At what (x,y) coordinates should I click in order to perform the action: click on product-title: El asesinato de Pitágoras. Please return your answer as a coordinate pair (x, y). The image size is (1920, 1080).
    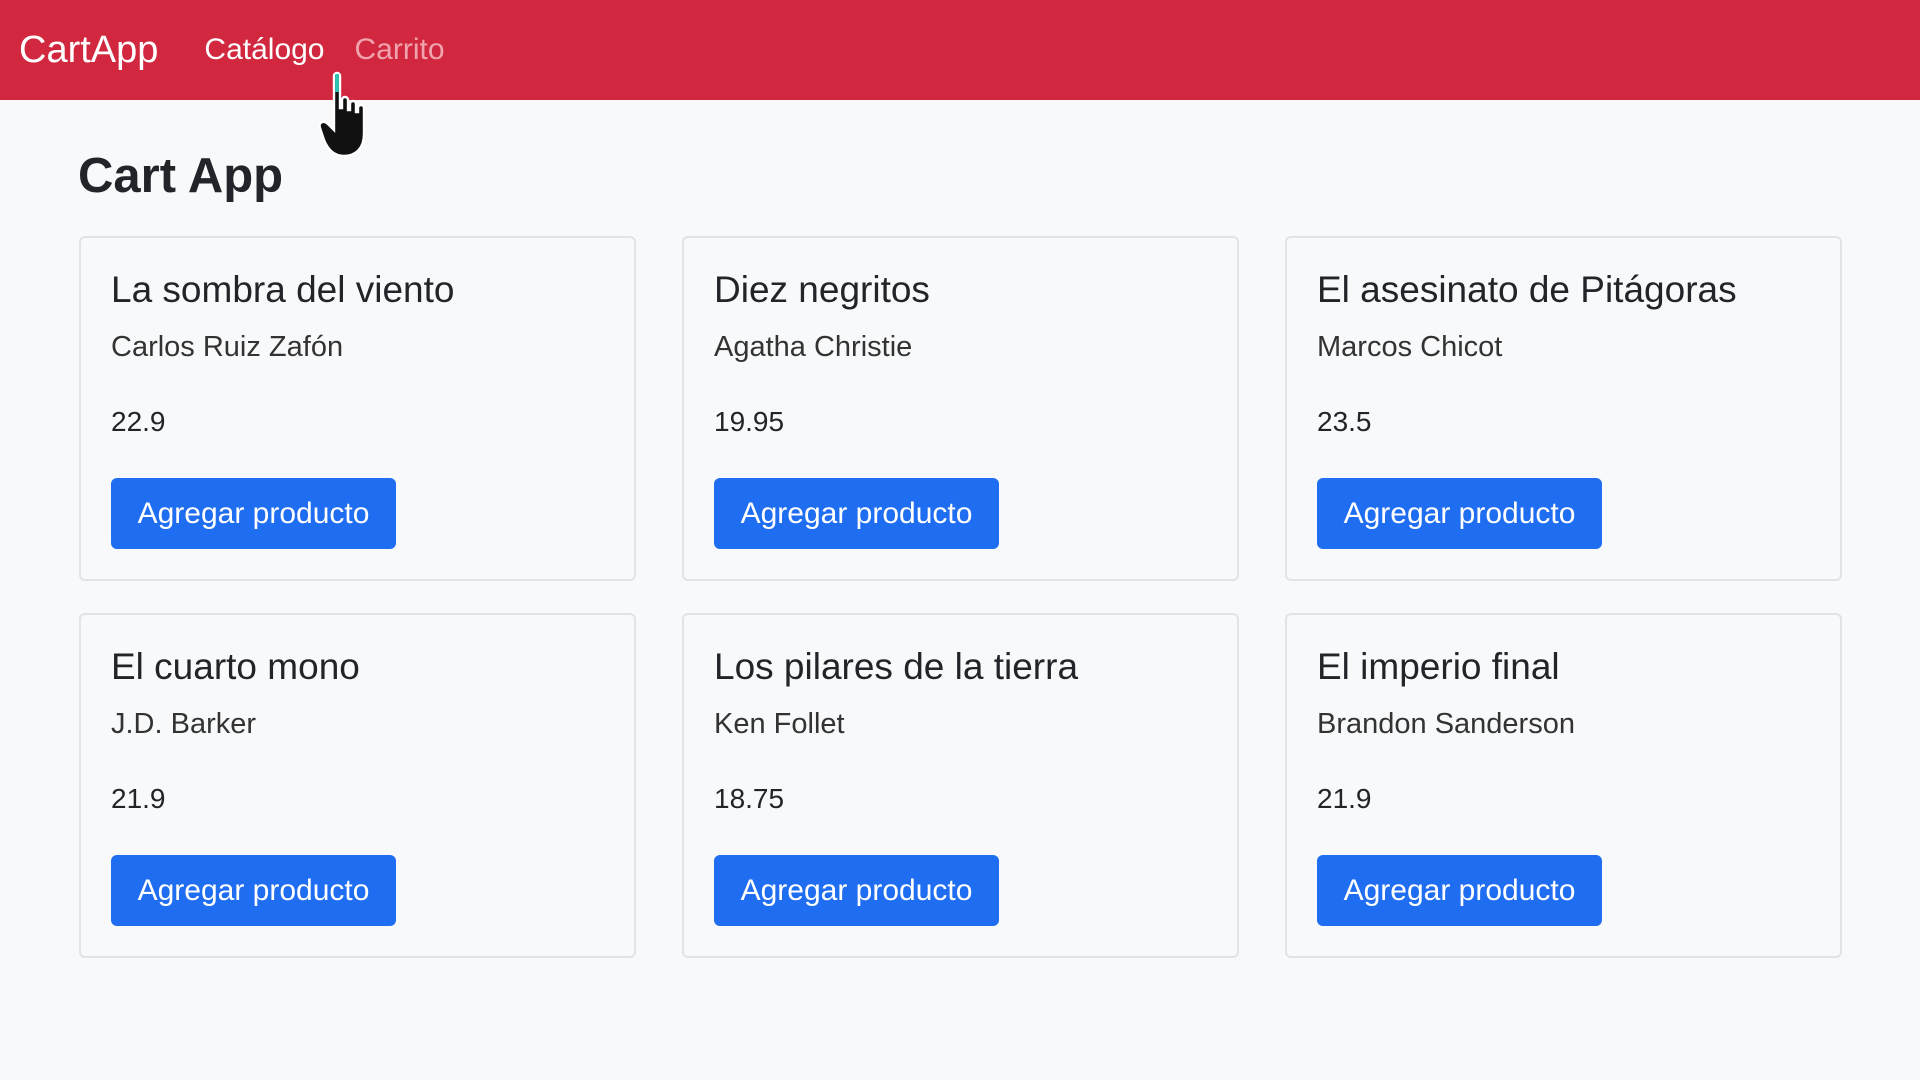
    Looking at the image, I should click on (1527, 289).